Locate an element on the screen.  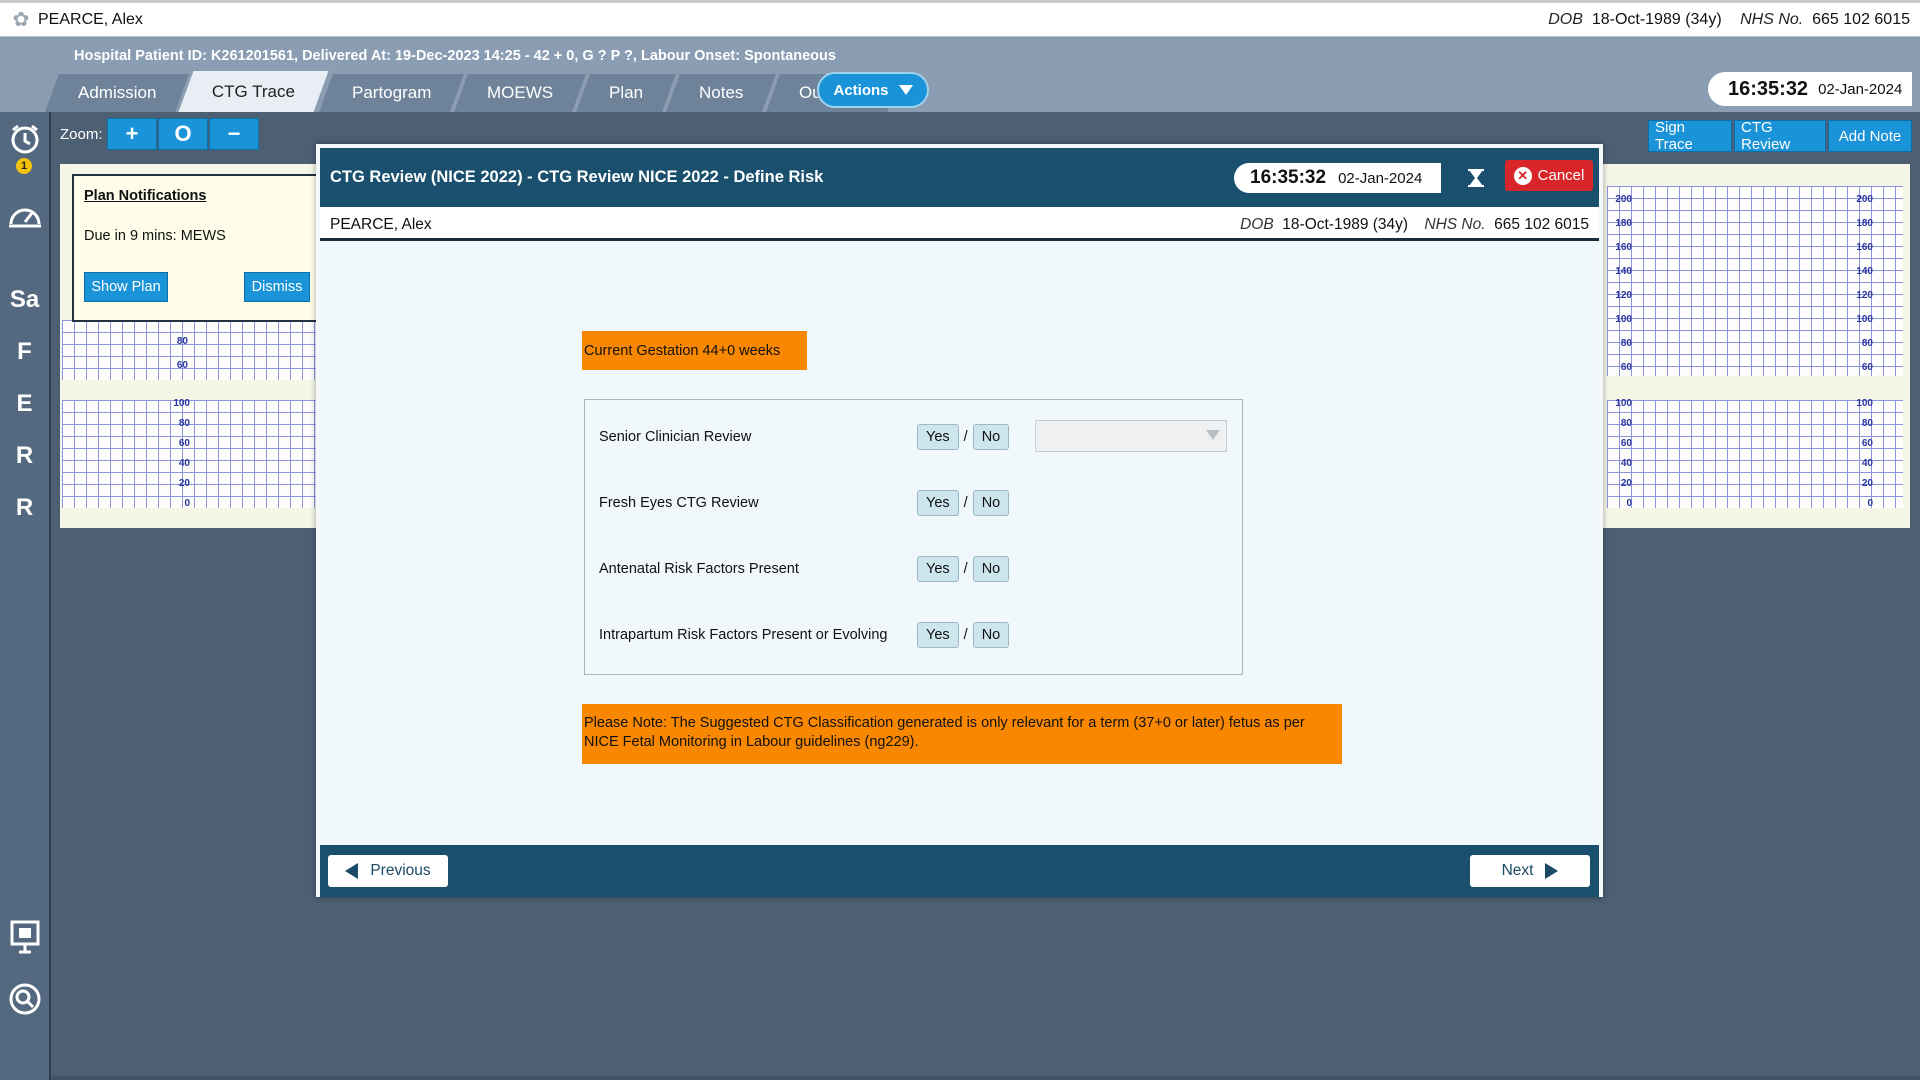
hourglass-icon is located at coordinates (1476, 178).